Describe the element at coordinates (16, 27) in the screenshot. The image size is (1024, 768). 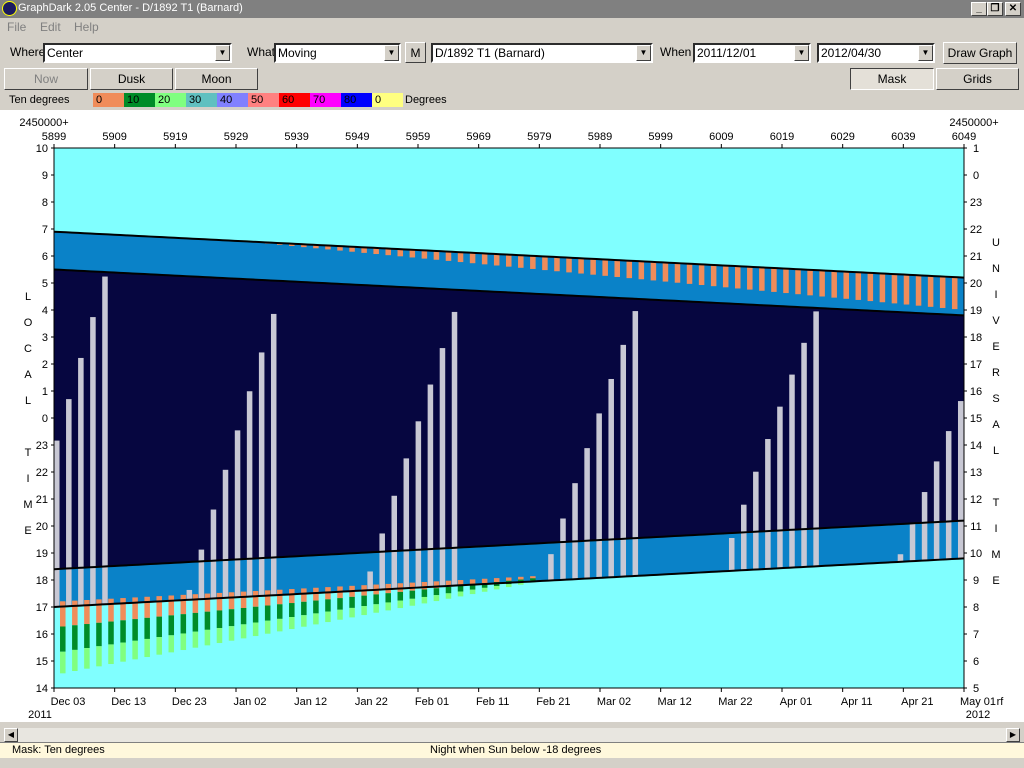
I see `menu-file: File` at that location.